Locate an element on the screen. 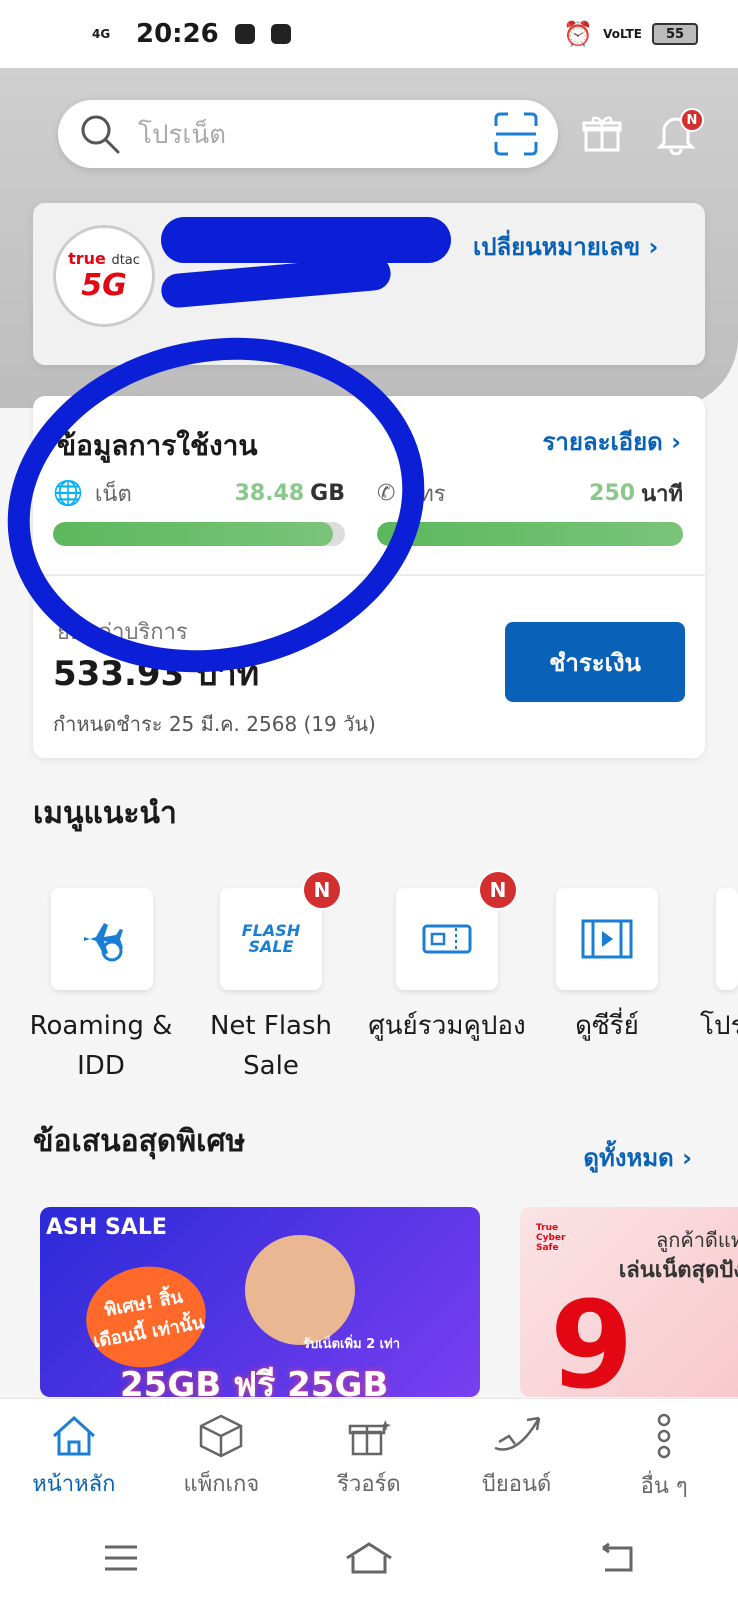  call-value: 250 is located at coordinates (612, 493).